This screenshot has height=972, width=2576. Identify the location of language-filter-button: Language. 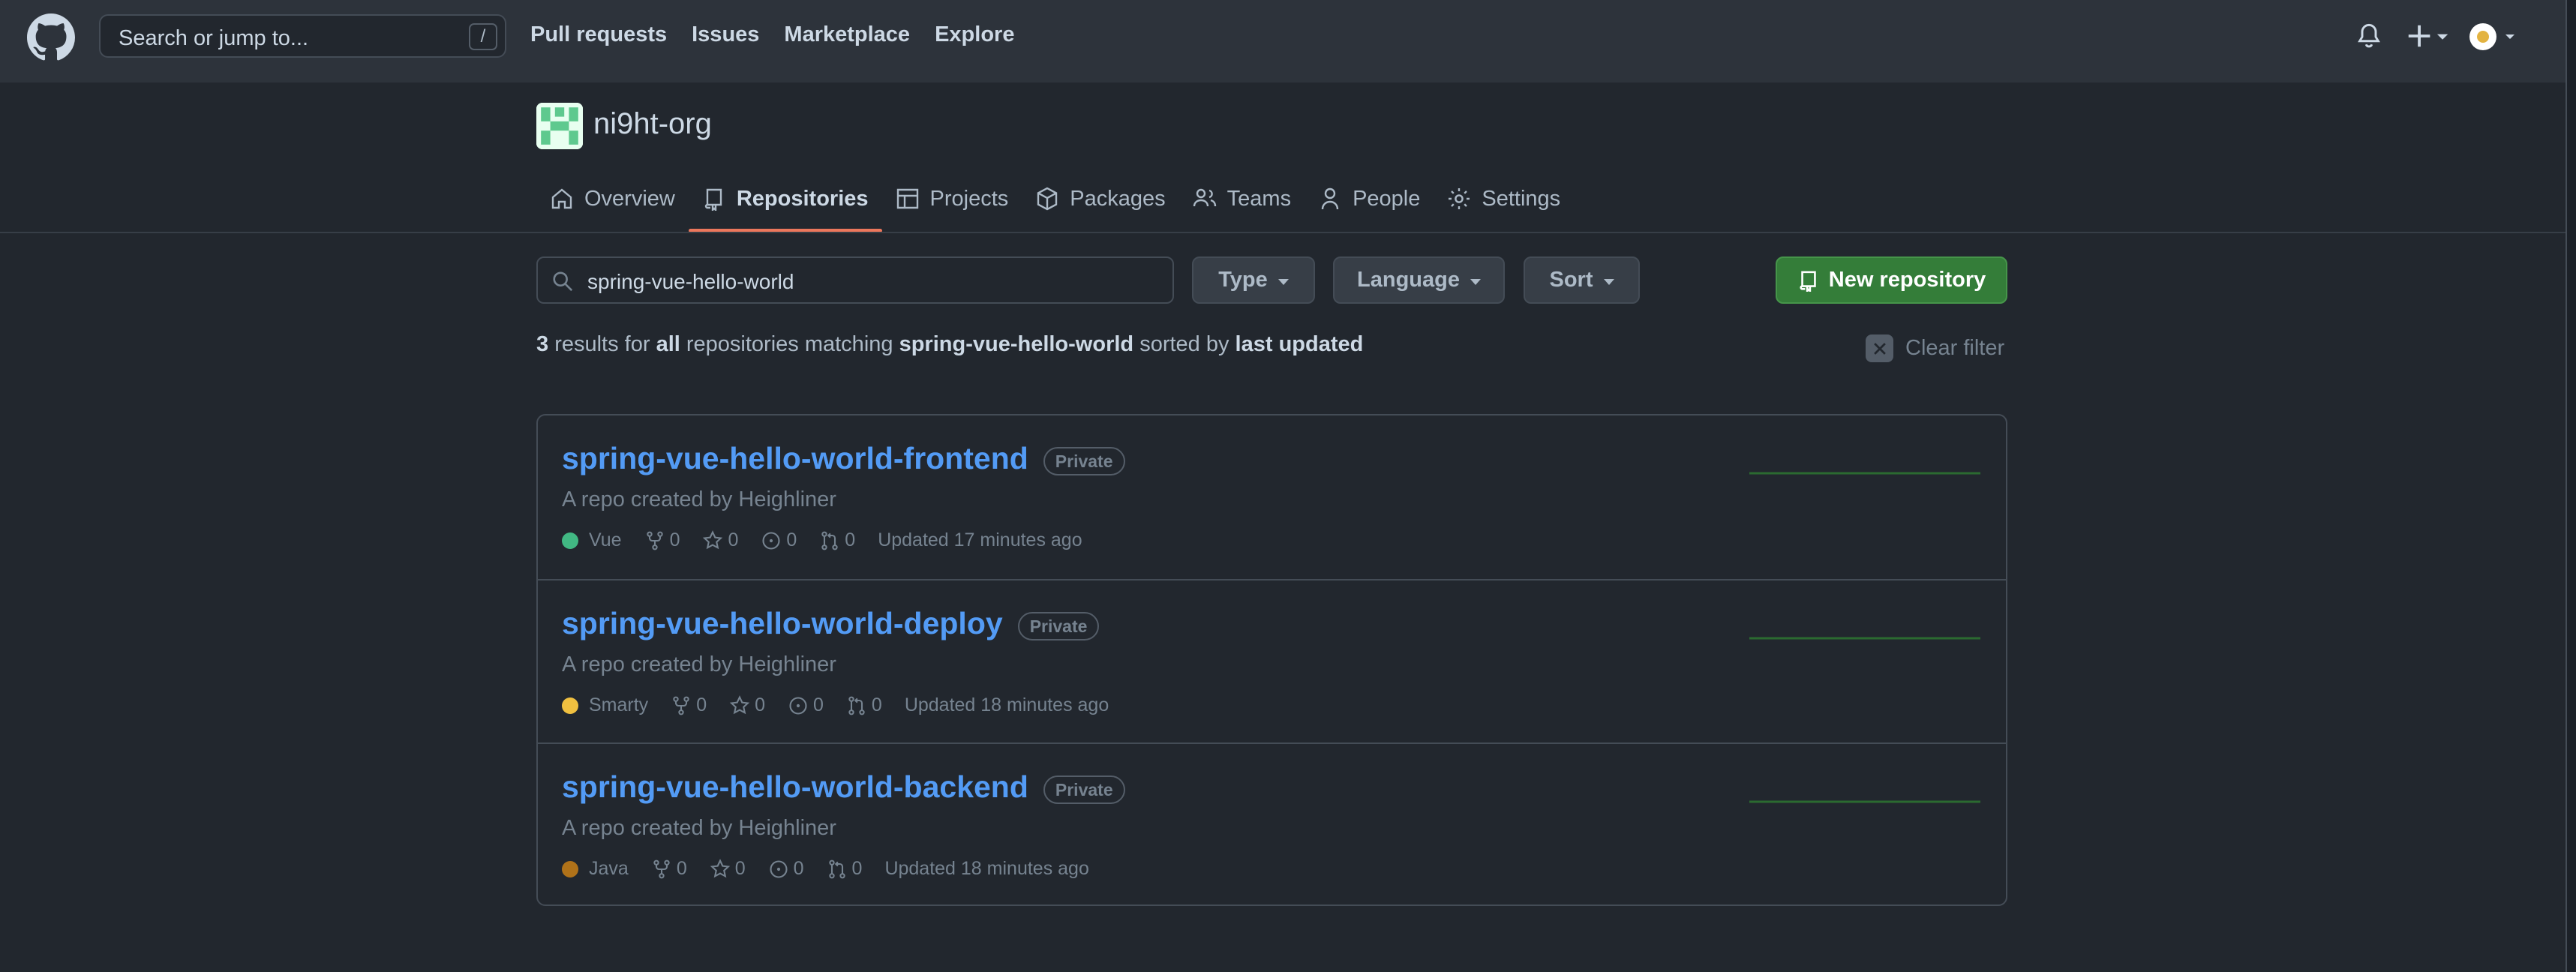
(1419, 280).